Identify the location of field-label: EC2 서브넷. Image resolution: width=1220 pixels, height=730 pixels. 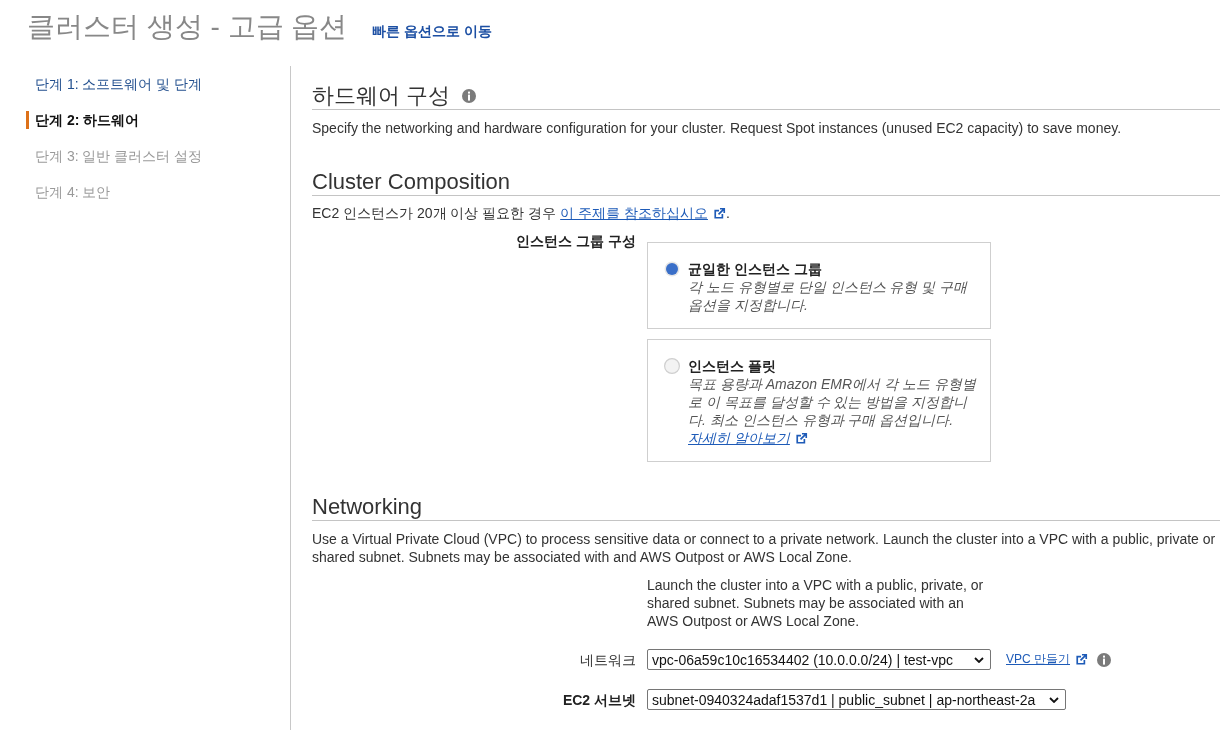
(599, 699).